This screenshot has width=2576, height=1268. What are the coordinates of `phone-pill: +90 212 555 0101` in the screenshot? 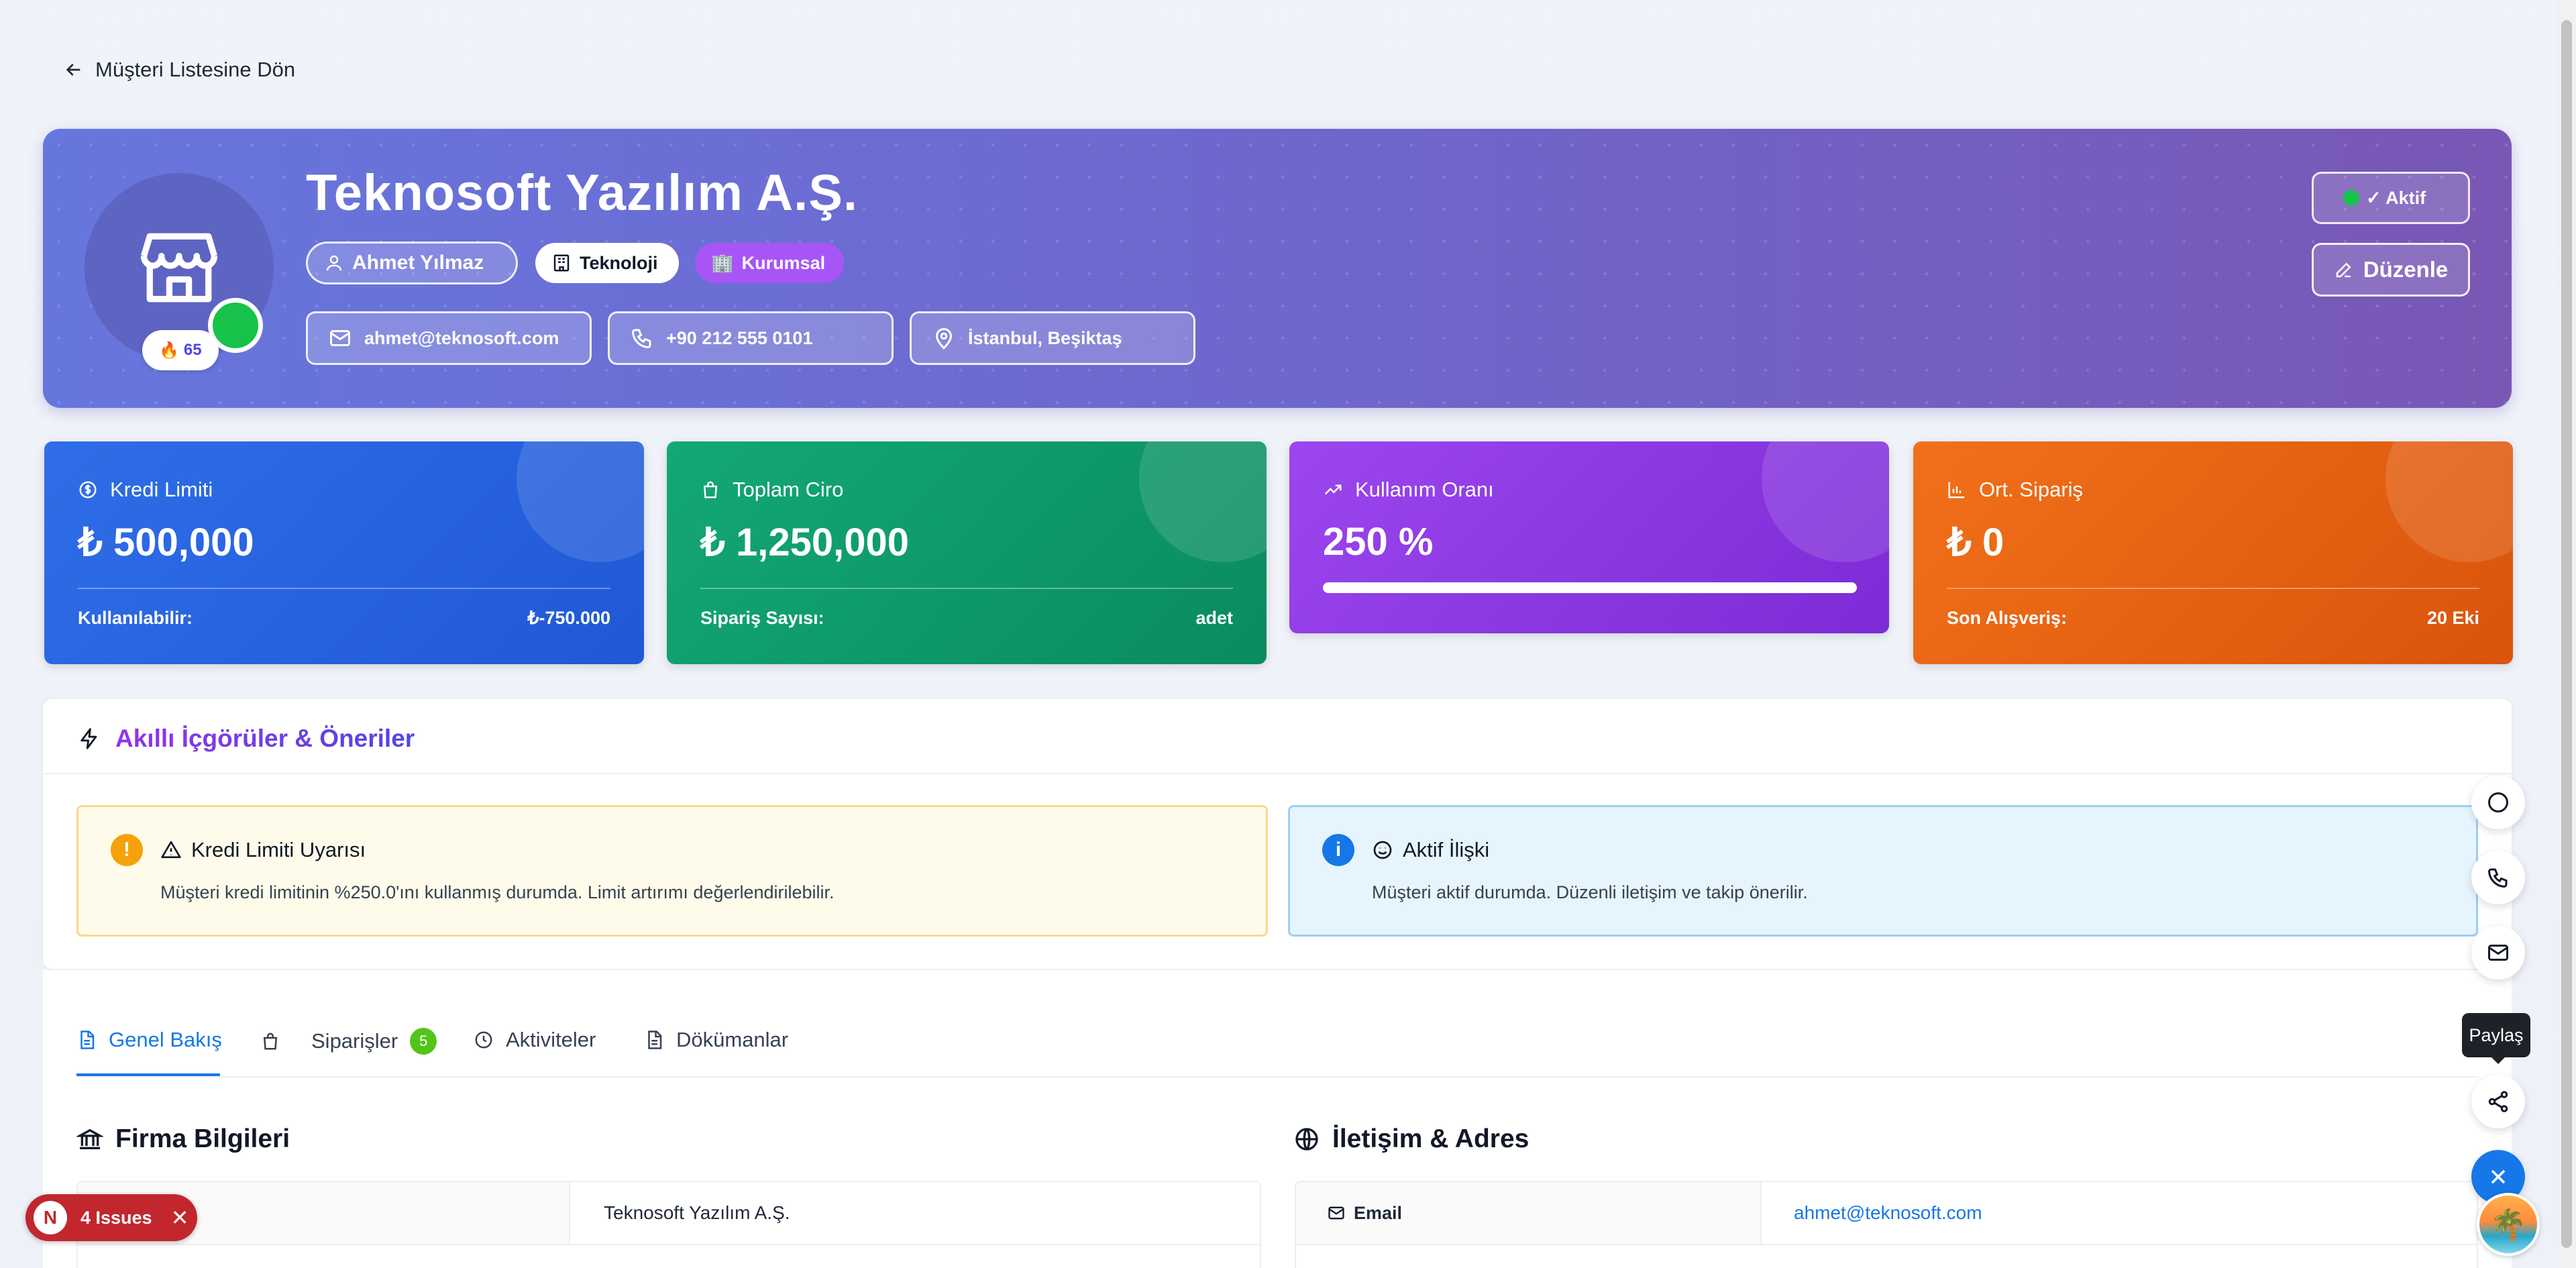 It's located at (751, 338).